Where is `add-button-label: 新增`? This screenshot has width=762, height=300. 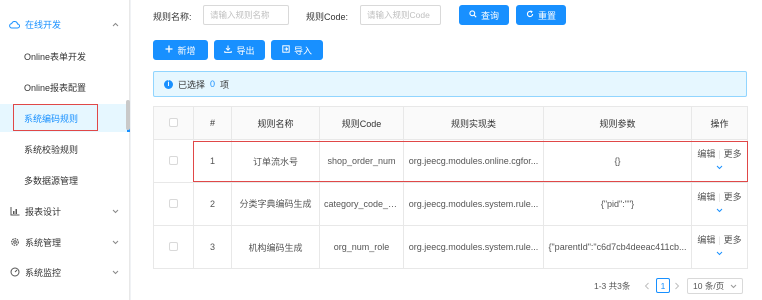 add-button-label: 新增 is located at coordinates (186, 50).